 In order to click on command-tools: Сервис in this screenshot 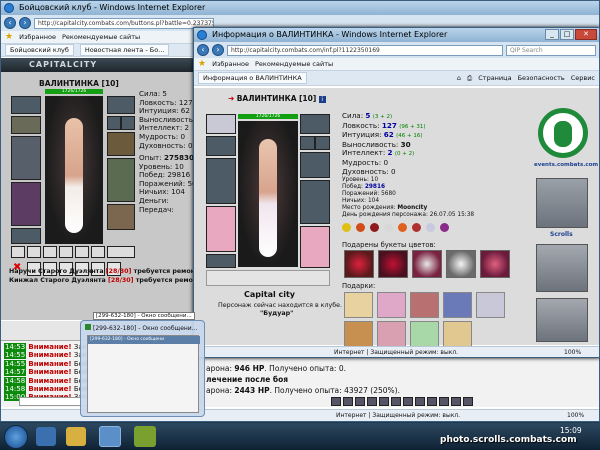, I will do `click(583, 78)`.